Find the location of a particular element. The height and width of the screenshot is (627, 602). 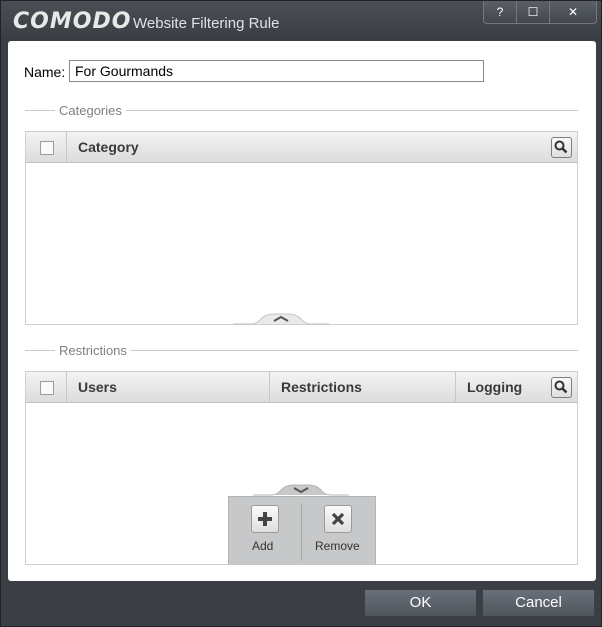

categories-table-header: Category is located at coordinates (301, 147).